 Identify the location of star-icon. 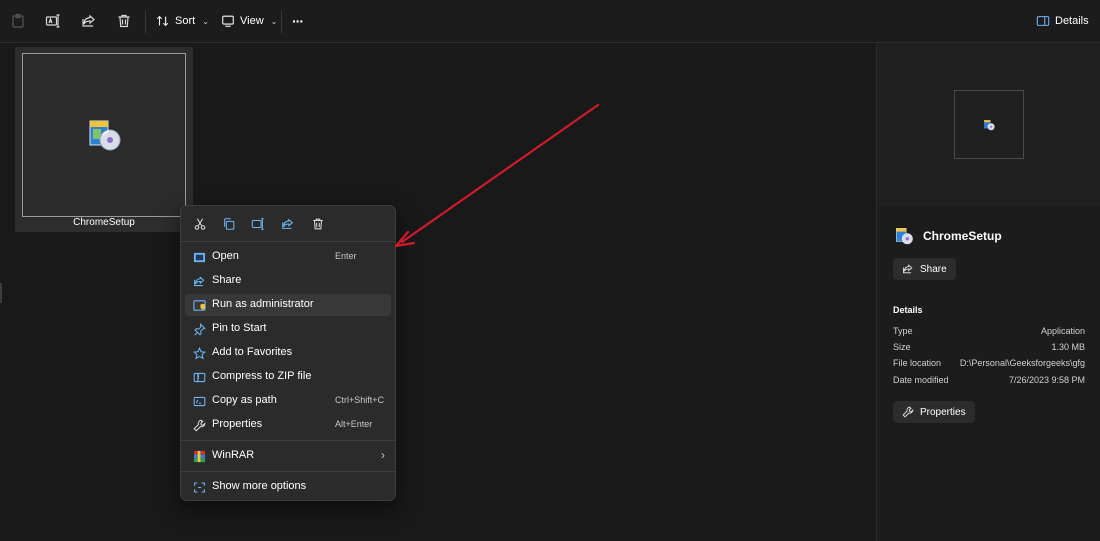
(199, 353).